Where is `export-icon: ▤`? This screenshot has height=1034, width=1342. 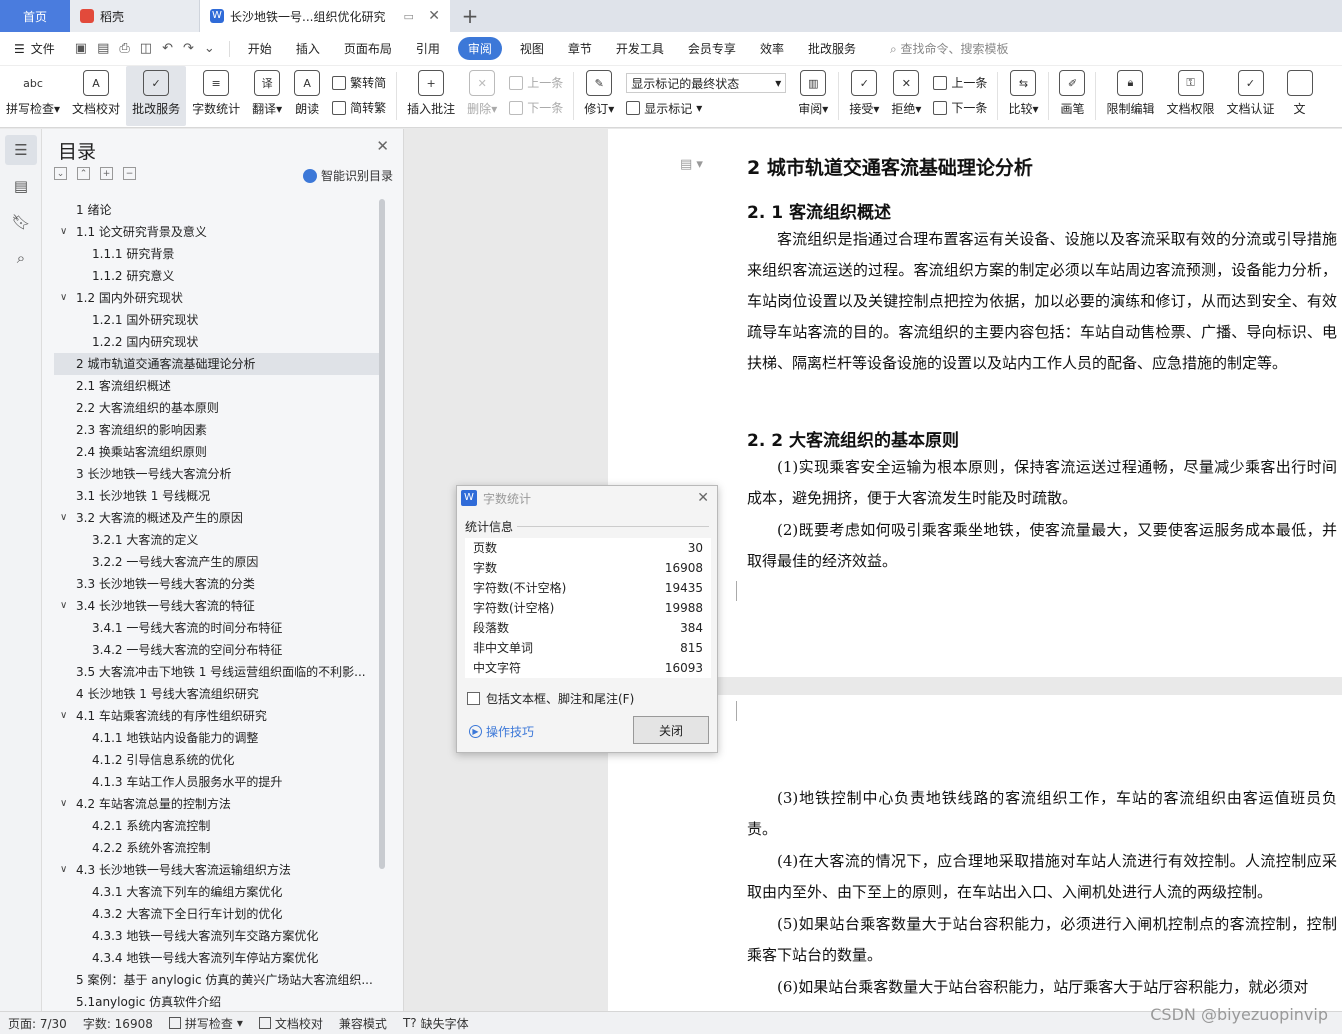 export-icon: ▤ is located at coordinates (103, 48).